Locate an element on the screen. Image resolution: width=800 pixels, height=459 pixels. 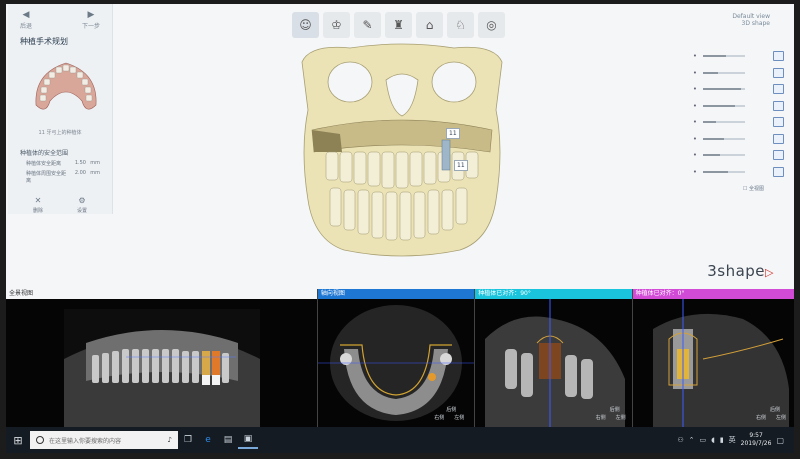
delete-icon: ✕ is located at coordinates (38, 200).